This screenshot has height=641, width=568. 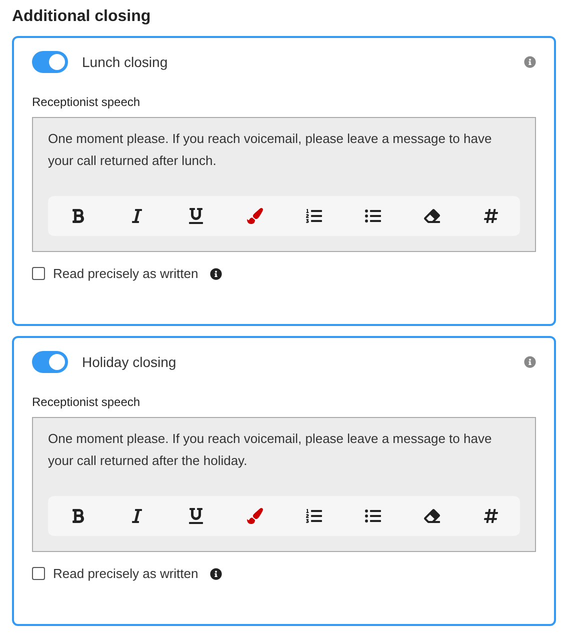 What do you see at coordinates (270, 150) in the screenshot?
I see `speech-text: One moment please. If you reach voicemail, please leave a message to have your call returned after lunch.` at bounding box center [270, 150].